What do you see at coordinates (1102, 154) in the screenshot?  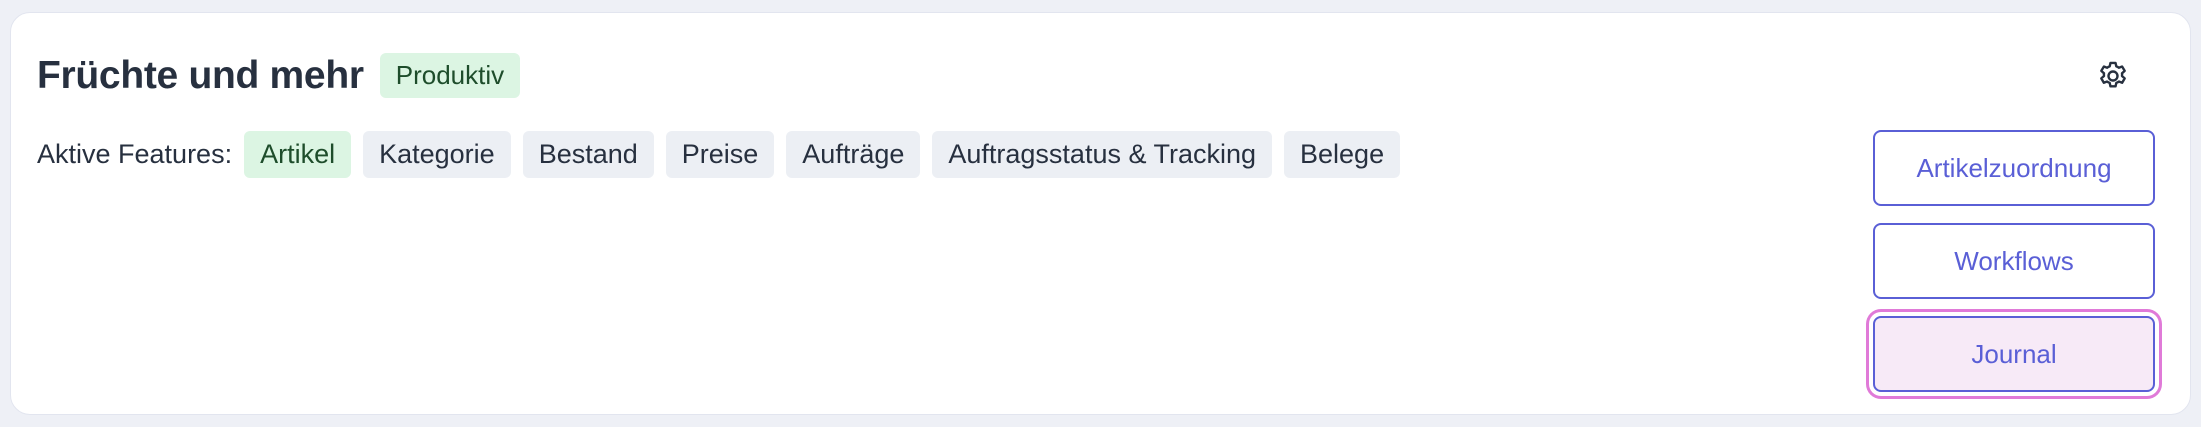 I see `feature-chip-auftragsstatus-tracking: Auftragsstatus & Tracking` at bounding box center [1102, 154].